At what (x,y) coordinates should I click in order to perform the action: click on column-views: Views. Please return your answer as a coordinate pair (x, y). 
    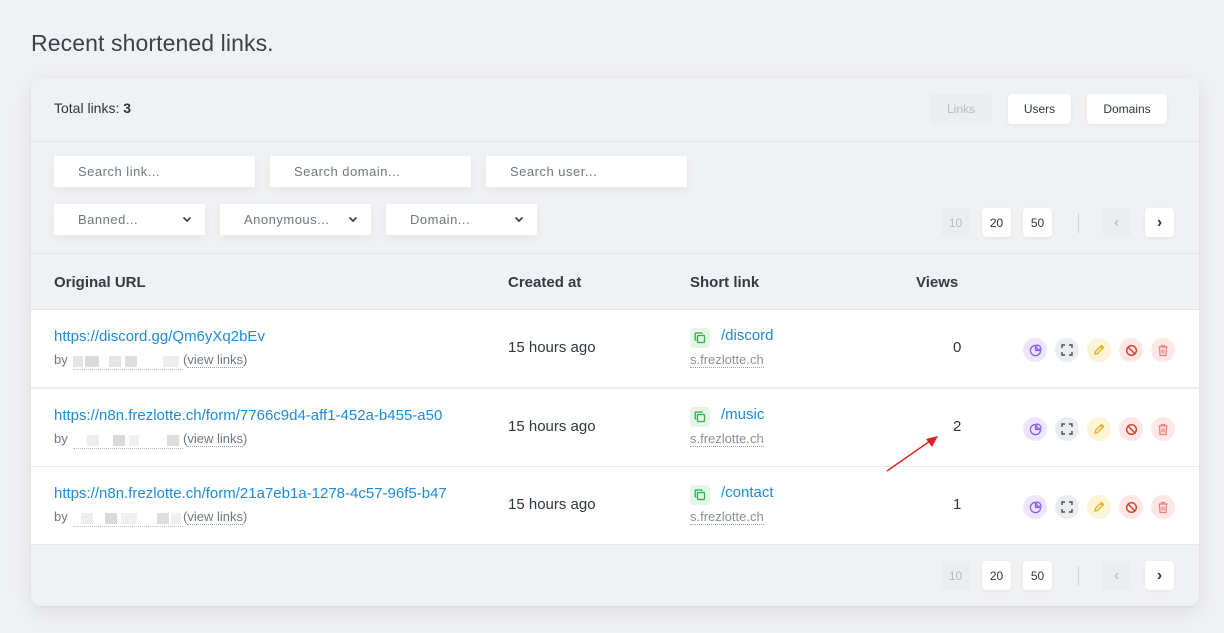
    Looking at the image, I should click on (937, 282).